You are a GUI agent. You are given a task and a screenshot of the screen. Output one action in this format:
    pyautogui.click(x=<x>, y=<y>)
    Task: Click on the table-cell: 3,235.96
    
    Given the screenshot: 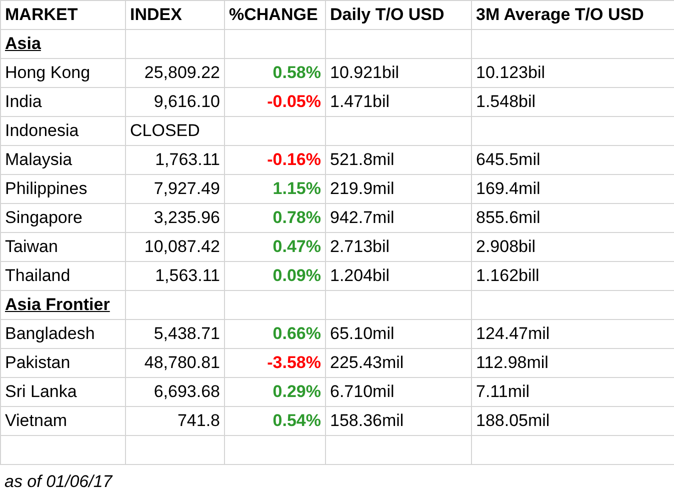 What is the action you would take?
    pyautogui.click(x=175, y=218)
    